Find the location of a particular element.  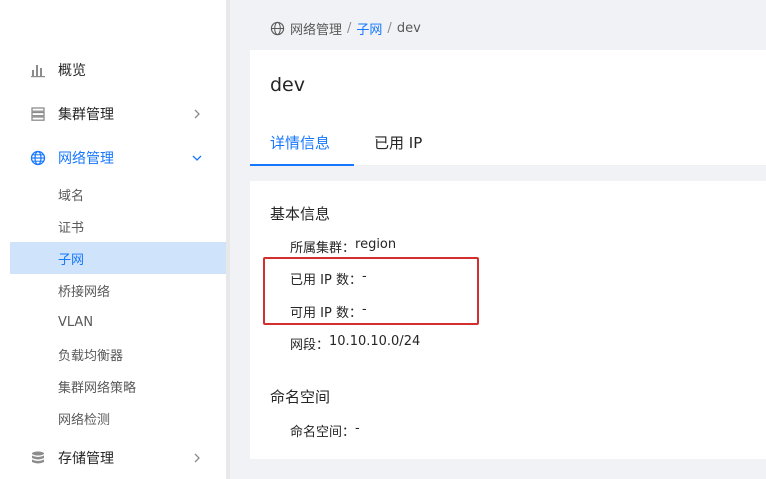

sidebar-subitem-load-balancer: 负载均衡器 is located at coordinates (118, 354).